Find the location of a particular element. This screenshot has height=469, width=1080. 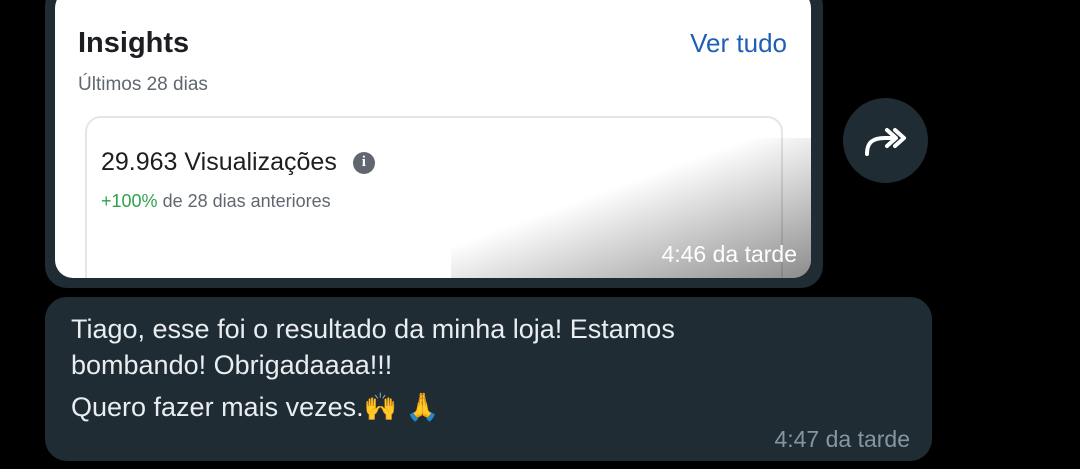

info-icon: i is located at coordinates (363, 162).